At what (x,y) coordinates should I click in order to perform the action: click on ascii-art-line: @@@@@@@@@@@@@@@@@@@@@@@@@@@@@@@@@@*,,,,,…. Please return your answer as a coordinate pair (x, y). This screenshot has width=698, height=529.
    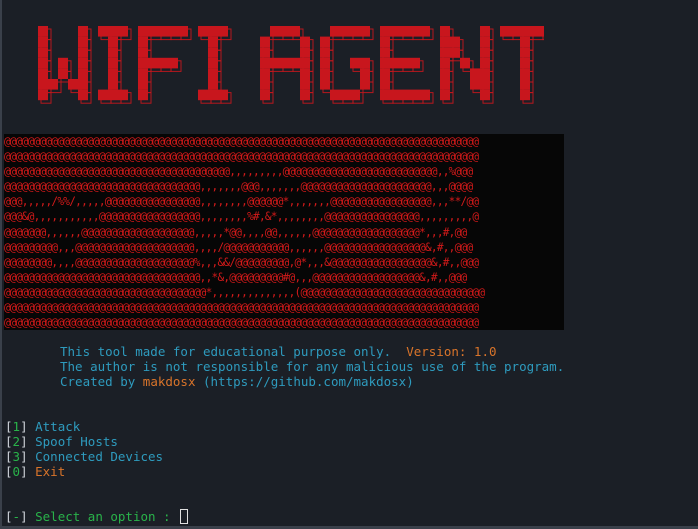
    Looking at the image, I should click on (244, 292).